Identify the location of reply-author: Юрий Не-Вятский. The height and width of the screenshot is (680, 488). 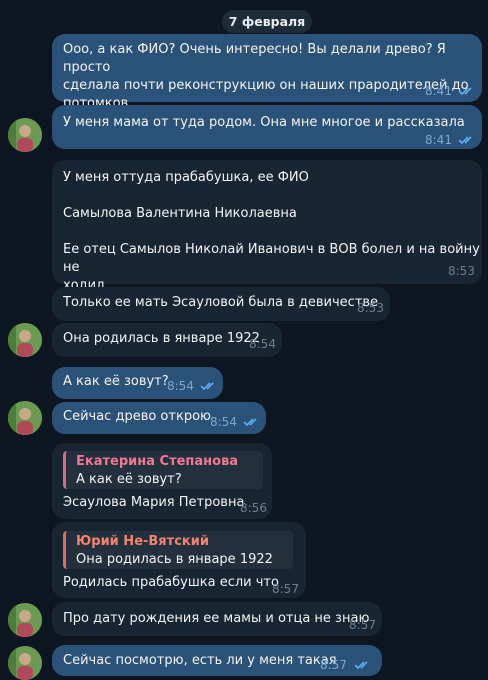
(142, 541).